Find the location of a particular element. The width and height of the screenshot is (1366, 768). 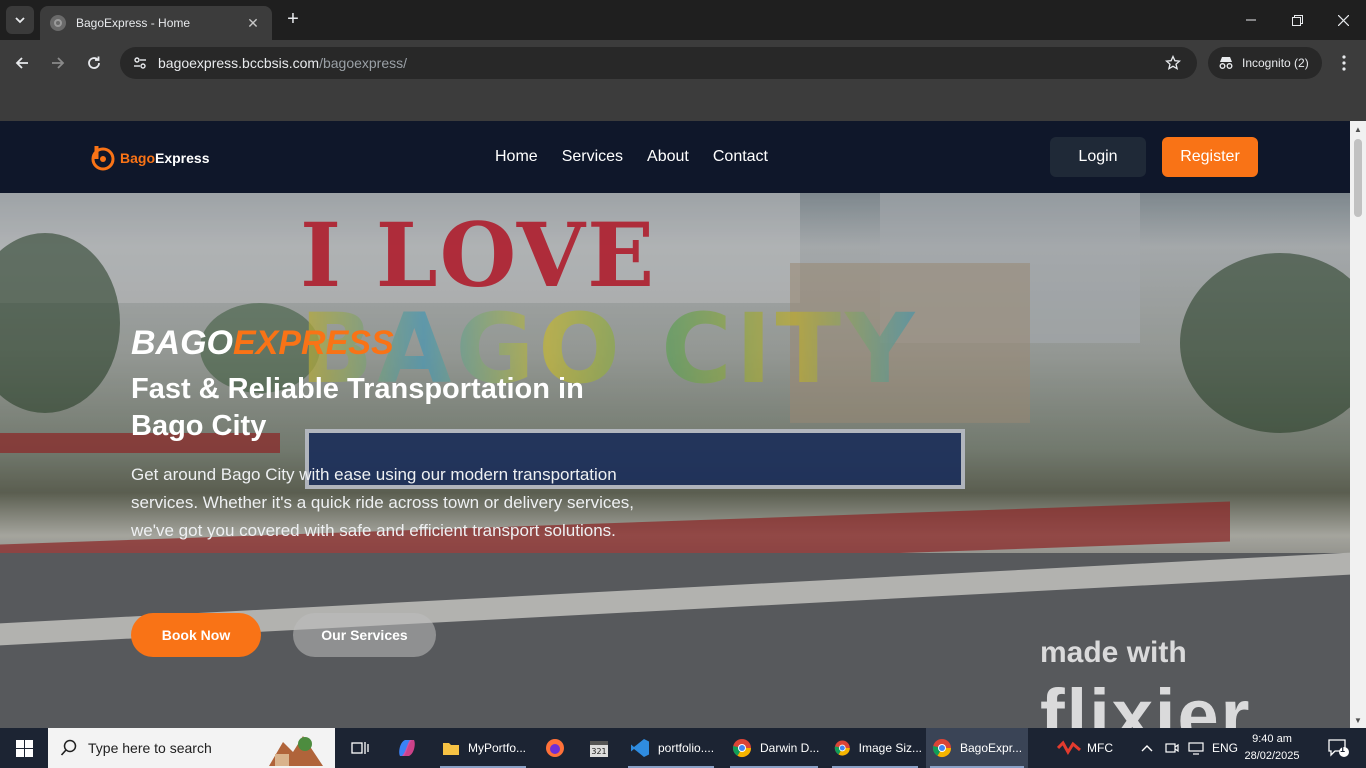

scrollbar-thumb is located at coordinates (1358, 178).